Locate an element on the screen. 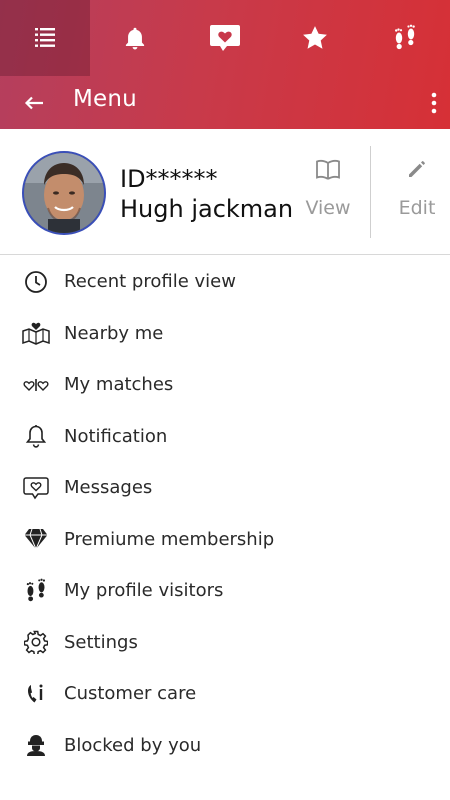  phone-info-icon is located at coordinates (36, 694).